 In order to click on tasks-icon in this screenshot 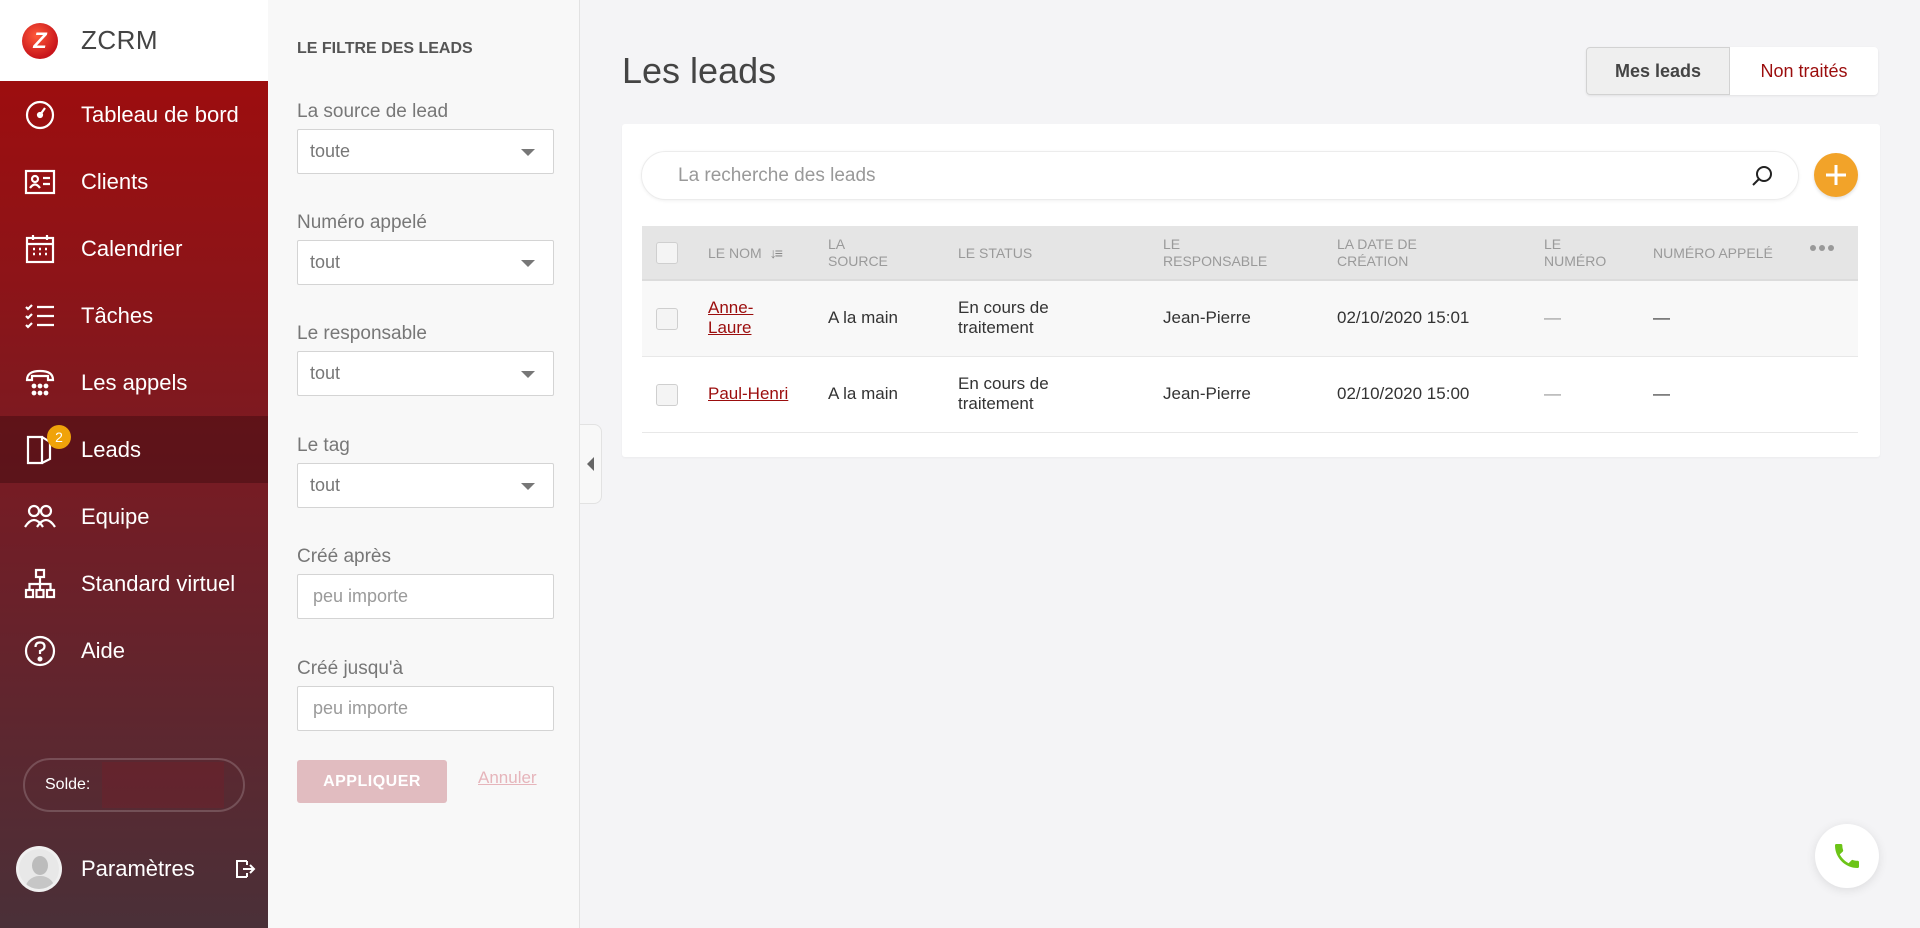, I will do `click(40, 316)`.